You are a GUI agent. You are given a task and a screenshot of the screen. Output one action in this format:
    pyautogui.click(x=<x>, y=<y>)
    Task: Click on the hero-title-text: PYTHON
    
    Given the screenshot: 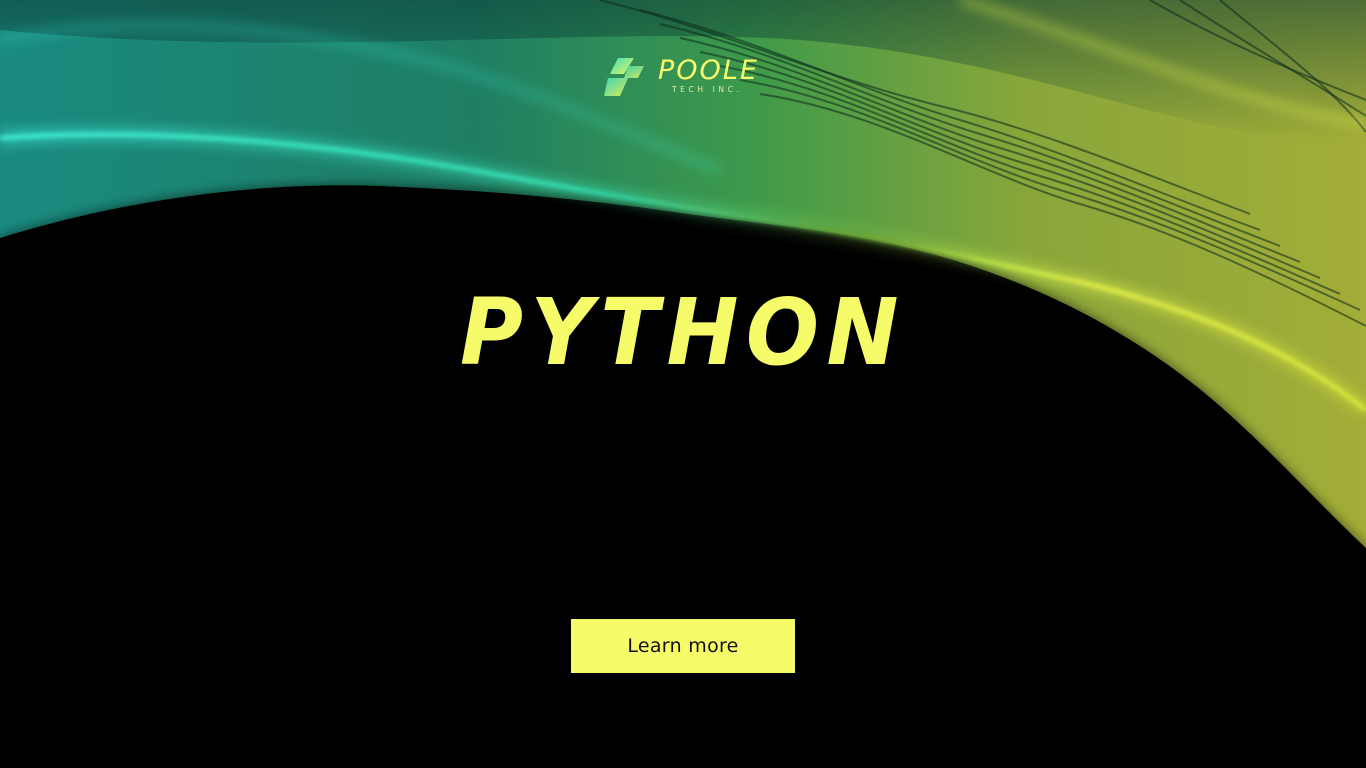 What is the action you would take?
    pyautogui.click(x=683, y=330)
    